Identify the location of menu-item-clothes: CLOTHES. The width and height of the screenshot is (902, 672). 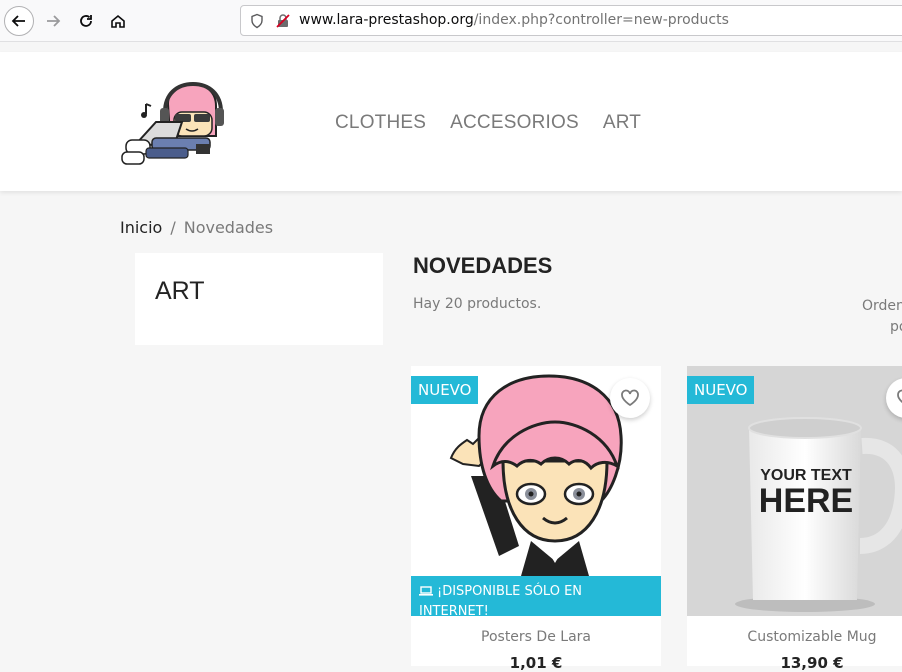
(380, 123).